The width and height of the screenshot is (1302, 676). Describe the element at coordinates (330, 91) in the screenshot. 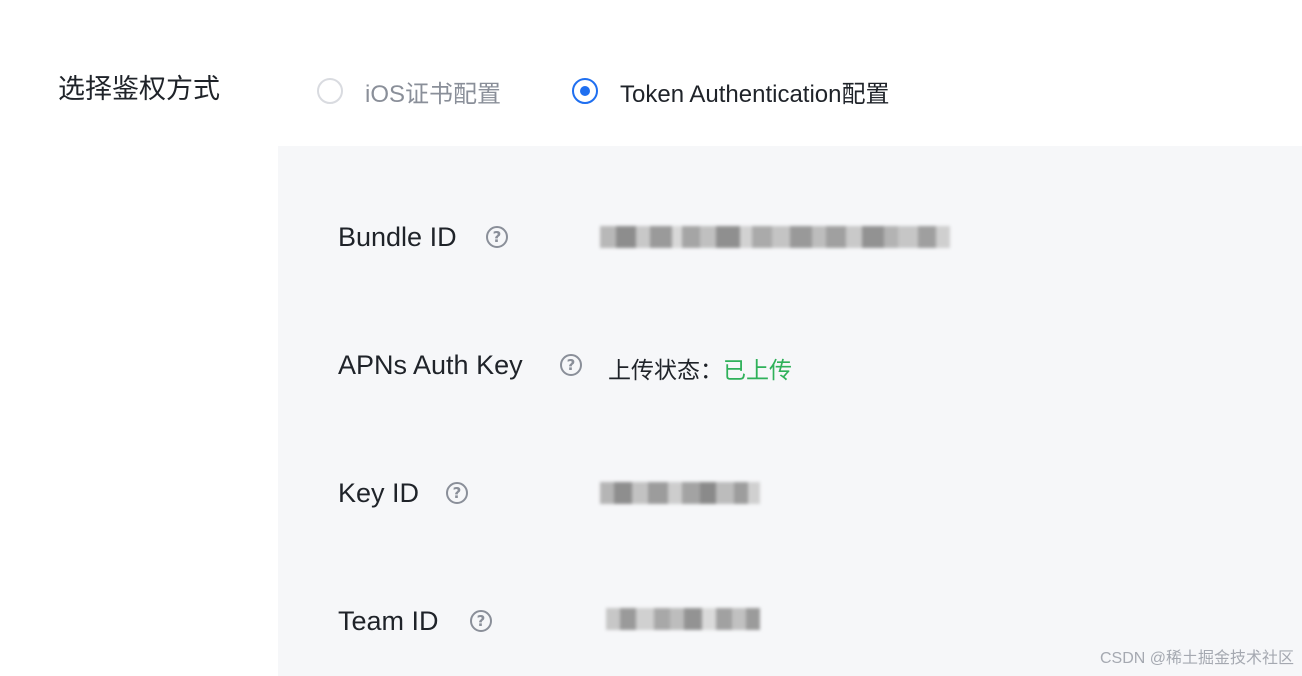

I see `radio-circle-icon` at that location.